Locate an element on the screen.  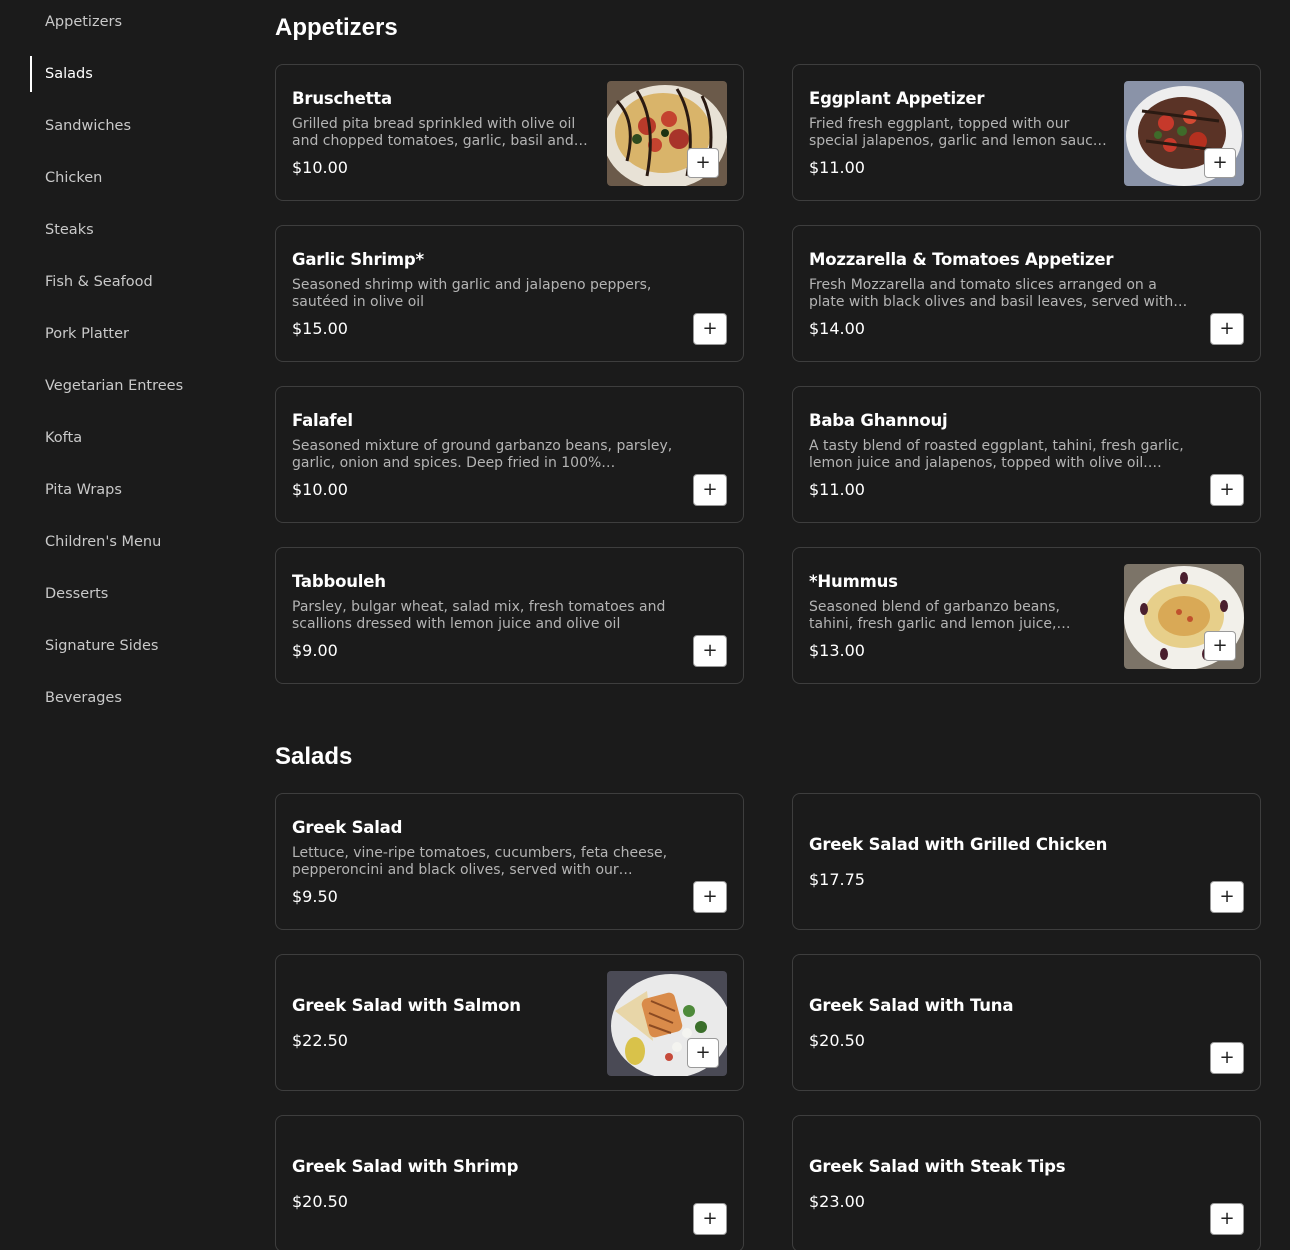
menu-item-name: Greek Salad with Tuna is located at coordinates (911, 1005).